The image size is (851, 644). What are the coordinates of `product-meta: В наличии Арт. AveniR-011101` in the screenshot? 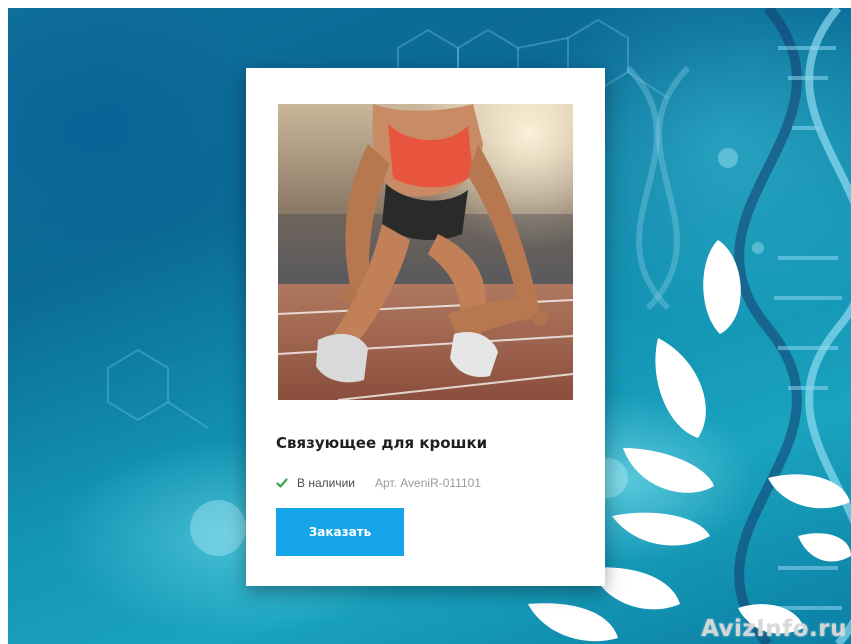 It's located at (378, 483).